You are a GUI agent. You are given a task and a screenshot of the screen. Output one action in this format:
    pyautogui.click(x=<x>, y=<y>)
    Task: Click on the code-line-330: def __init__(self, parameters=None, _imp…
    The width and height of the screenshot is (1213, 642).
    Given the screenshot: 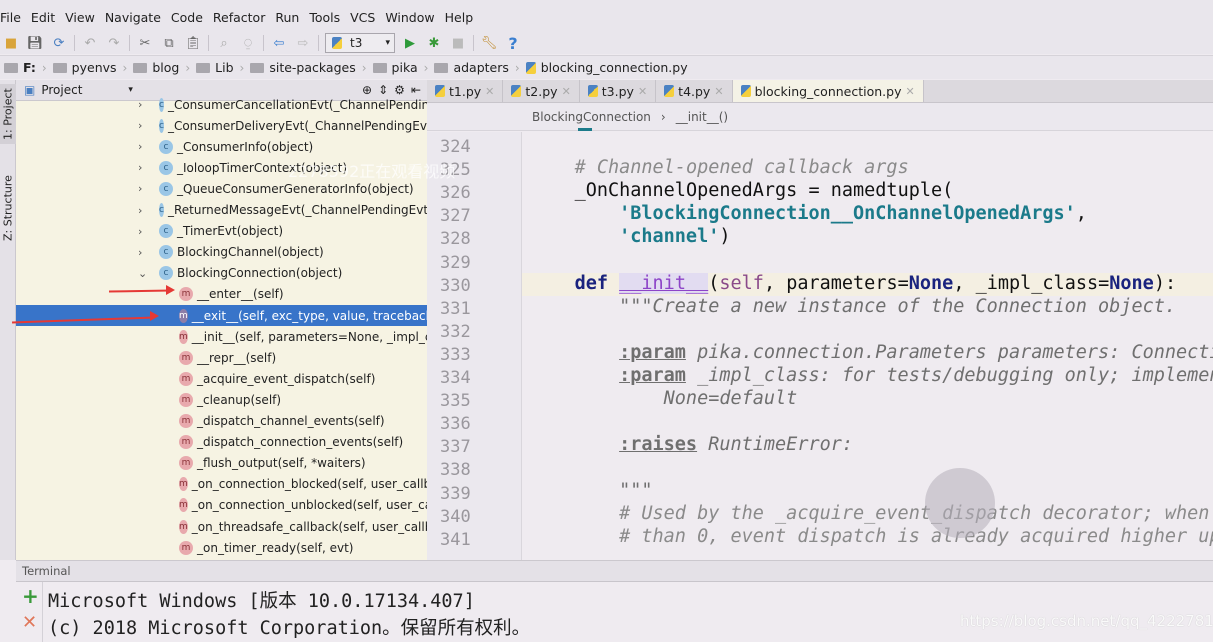 What is the action you would take?
    pyautogui.click(x=875, y=283)
    